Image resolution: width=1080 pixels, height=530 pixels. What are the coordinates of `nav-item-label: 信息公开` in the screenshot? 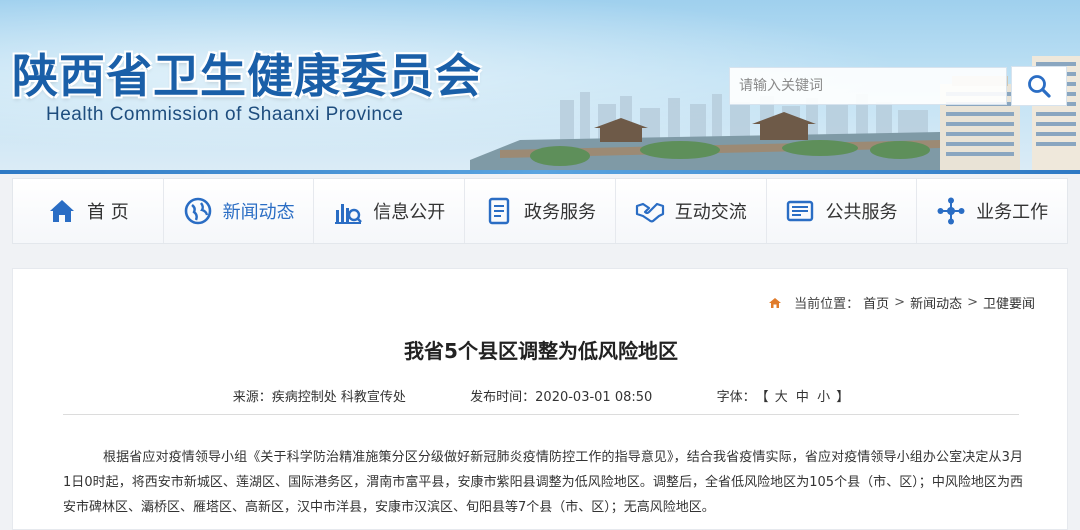 It's located at (409, 212).